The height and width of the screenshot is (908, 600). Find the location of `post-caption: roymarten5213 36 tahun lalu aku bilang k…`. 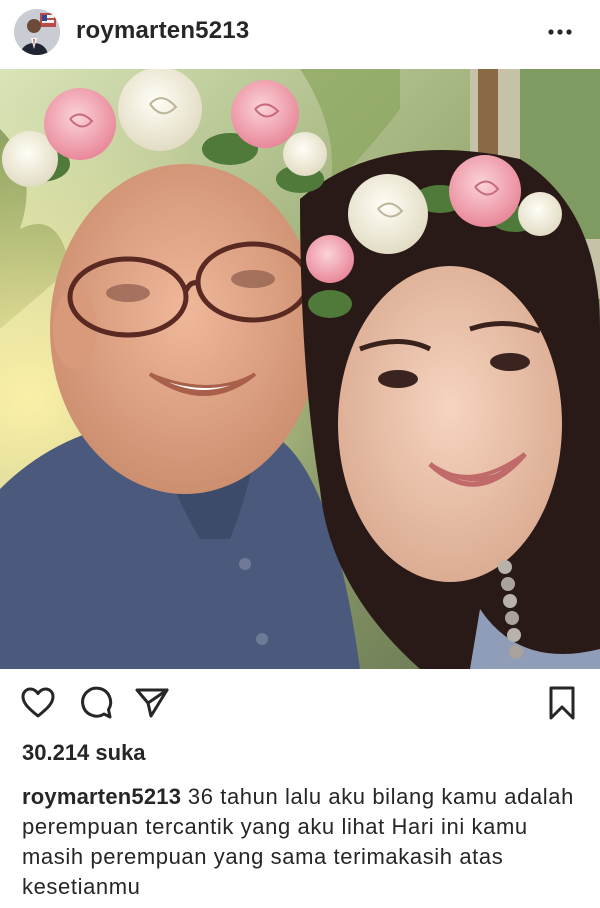

post-caption: roymarten5213 36 tahun lalu aku bilang k… is located at coordinates (302, 842).